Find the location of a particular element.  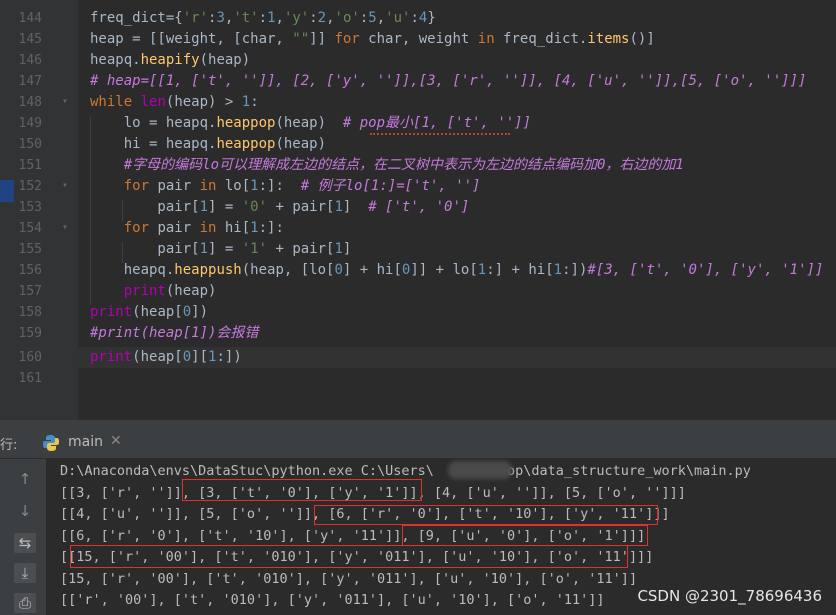

run-label: 行: is located at coordinates (9, 445).